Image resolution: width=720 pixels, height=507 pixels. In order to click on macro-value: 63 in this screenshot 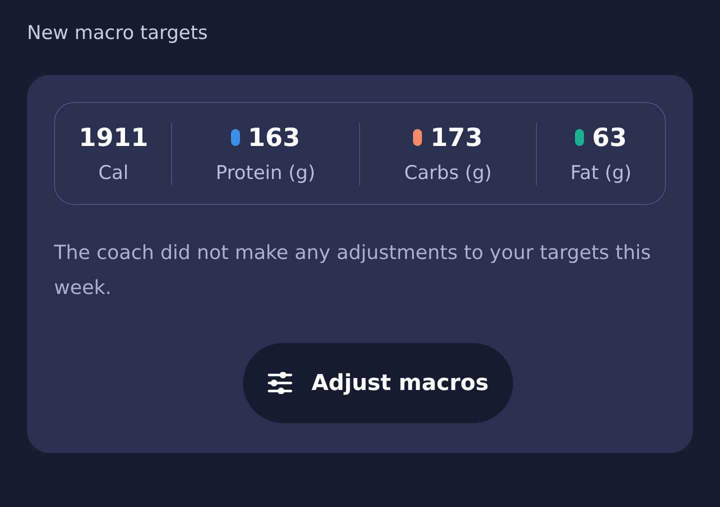, I will do `click(609, 137)`.